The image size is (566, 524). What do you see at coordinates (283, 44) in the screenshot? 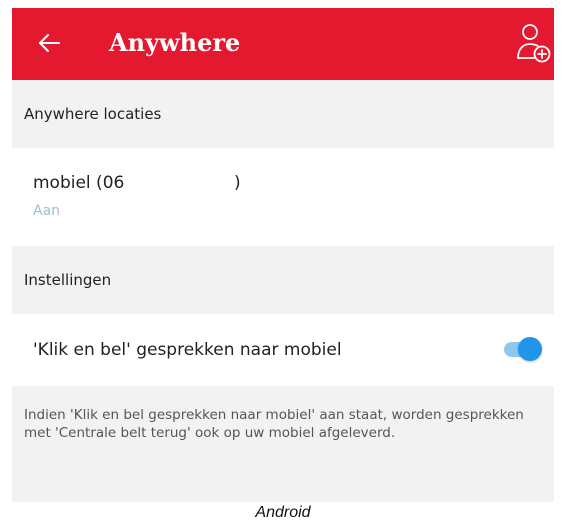
I see `app-bar: Anywhere` at bounding box center [283, 44].